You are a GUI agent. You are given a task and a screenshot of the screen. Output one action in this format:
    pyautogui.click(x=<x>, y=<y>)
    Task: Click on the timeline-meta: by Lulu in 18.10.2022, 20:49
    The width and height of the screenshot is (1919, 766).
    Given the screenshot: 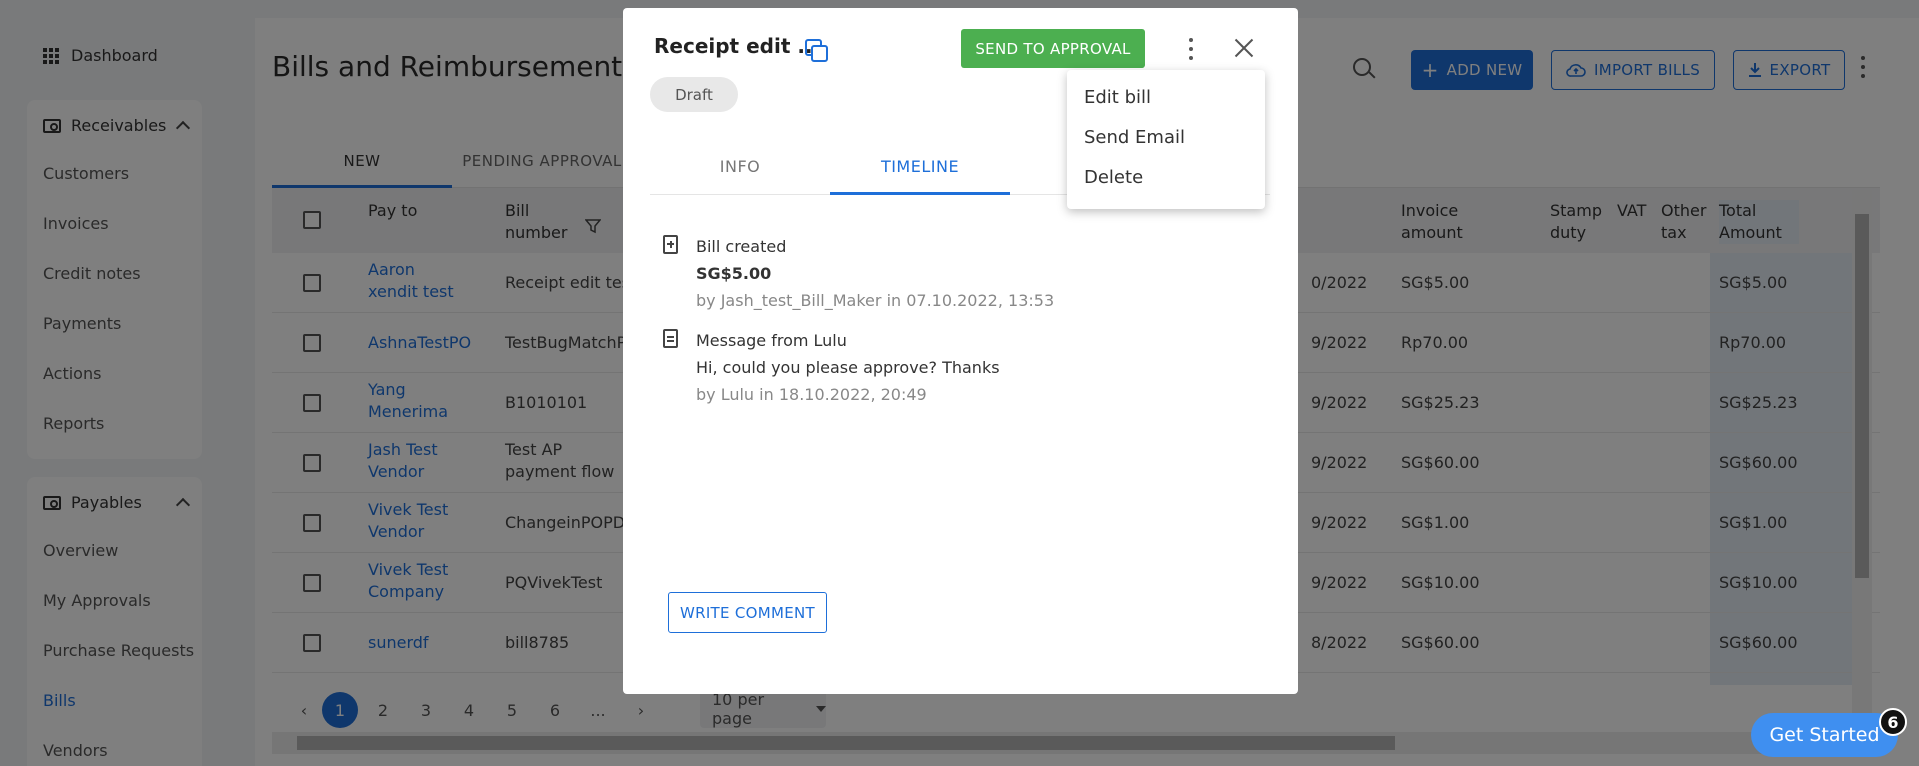 What is the action you would take?
    pyautogui.click(x=811, y=394)
    